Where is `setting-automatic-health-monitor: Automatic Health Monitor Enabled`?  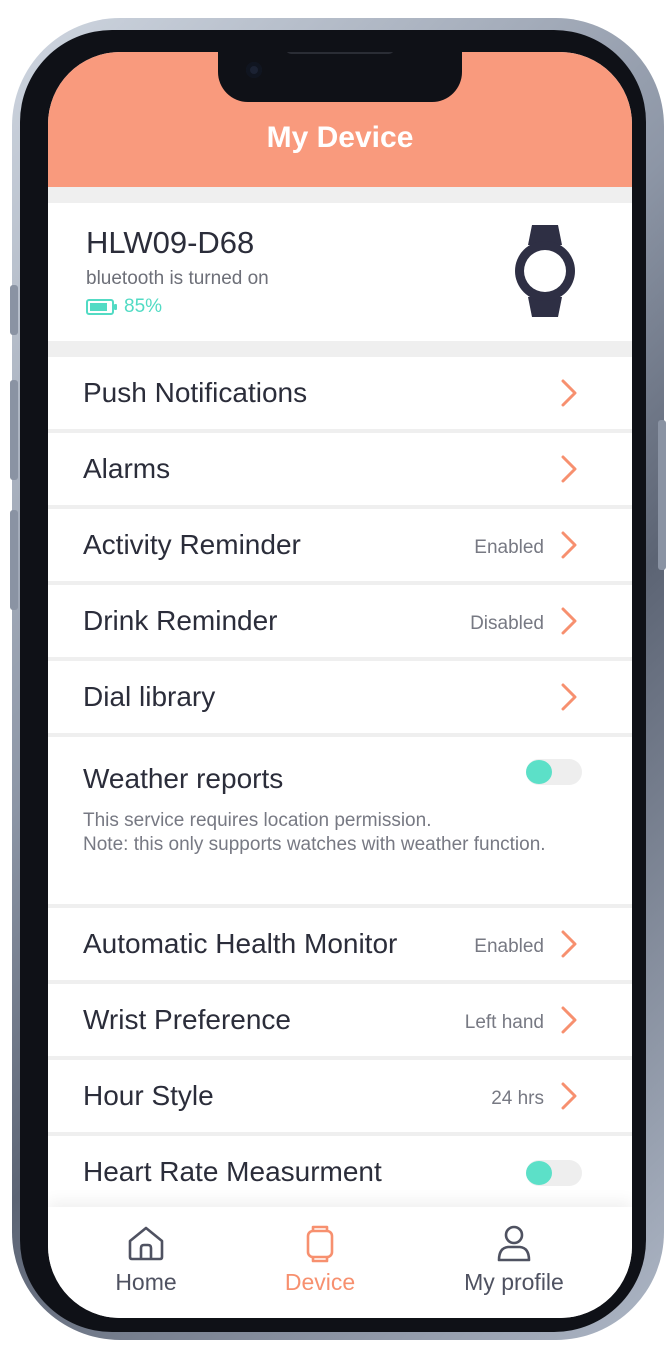
setting-automatic-health-monitor: Automatic Health Monitor Enabled is located at coordinates (340, 944).